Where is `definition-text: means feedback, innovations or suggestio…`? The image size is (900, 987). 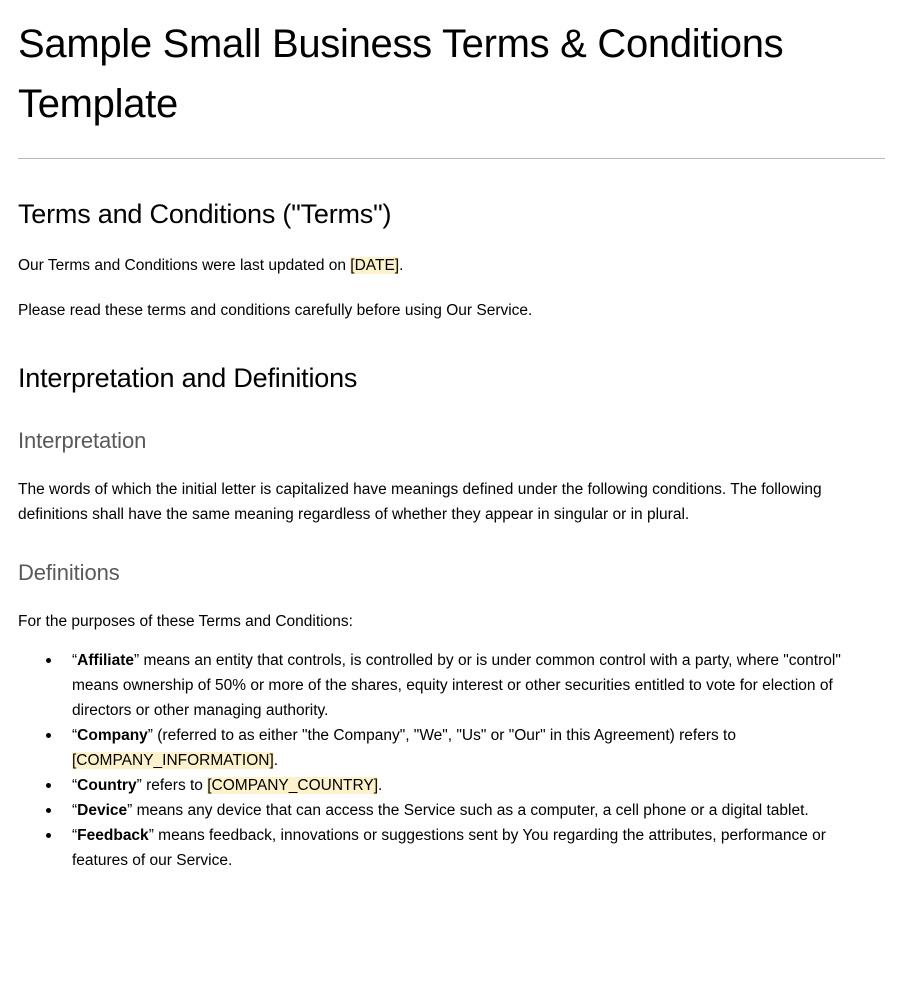 definition-text: means feedback, innovations or suggestio… is located at coordinates (449, 848).